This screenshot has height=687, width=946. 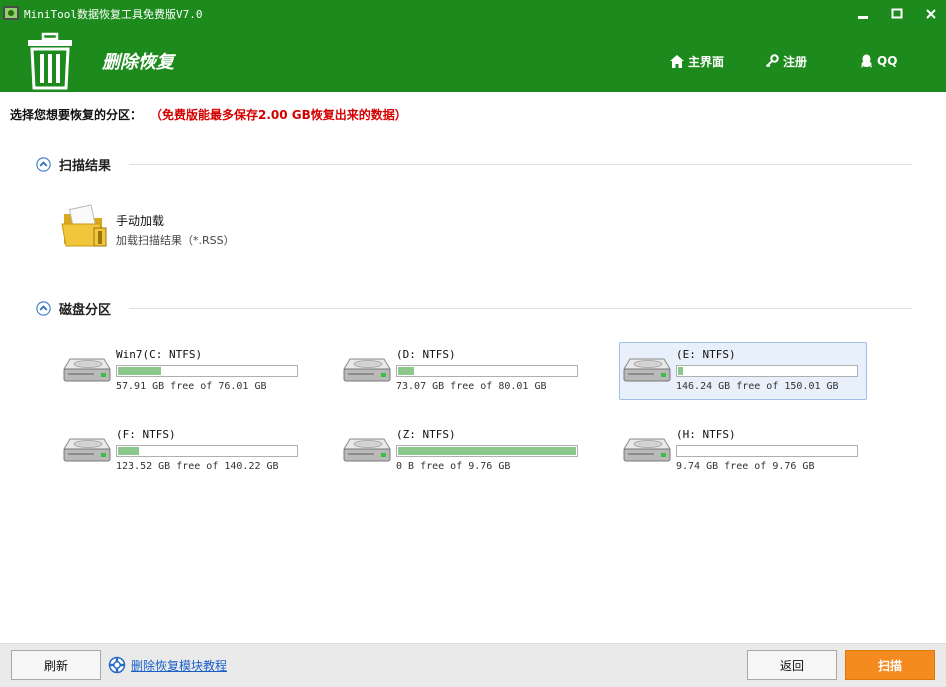 I want to click on home-icon, so click(x=677, y=61).